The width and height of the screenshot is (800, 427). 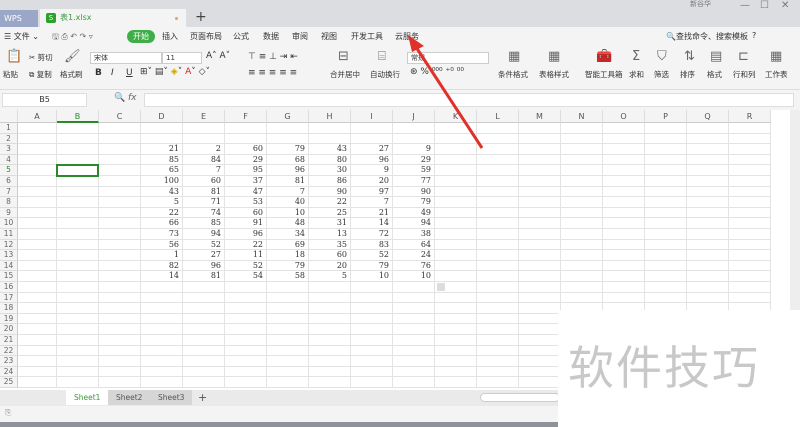 I want to click on watermark-text: 软件技巧, so click(x=664, y=368).